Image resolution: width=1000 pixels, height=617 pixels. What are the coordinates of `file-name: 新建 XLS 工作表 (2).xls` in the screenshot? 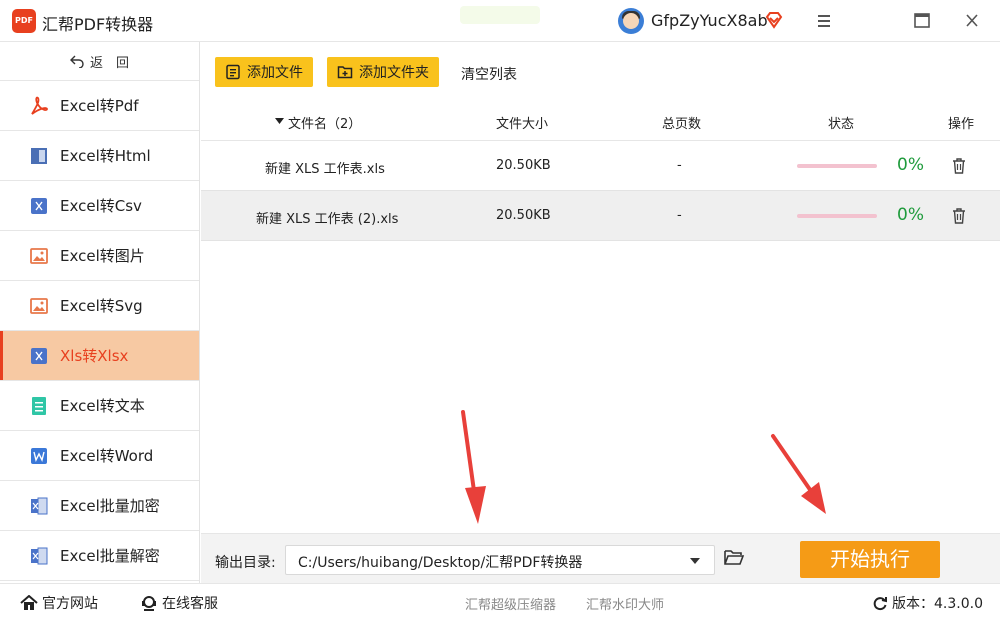 It's located at (327, 219).